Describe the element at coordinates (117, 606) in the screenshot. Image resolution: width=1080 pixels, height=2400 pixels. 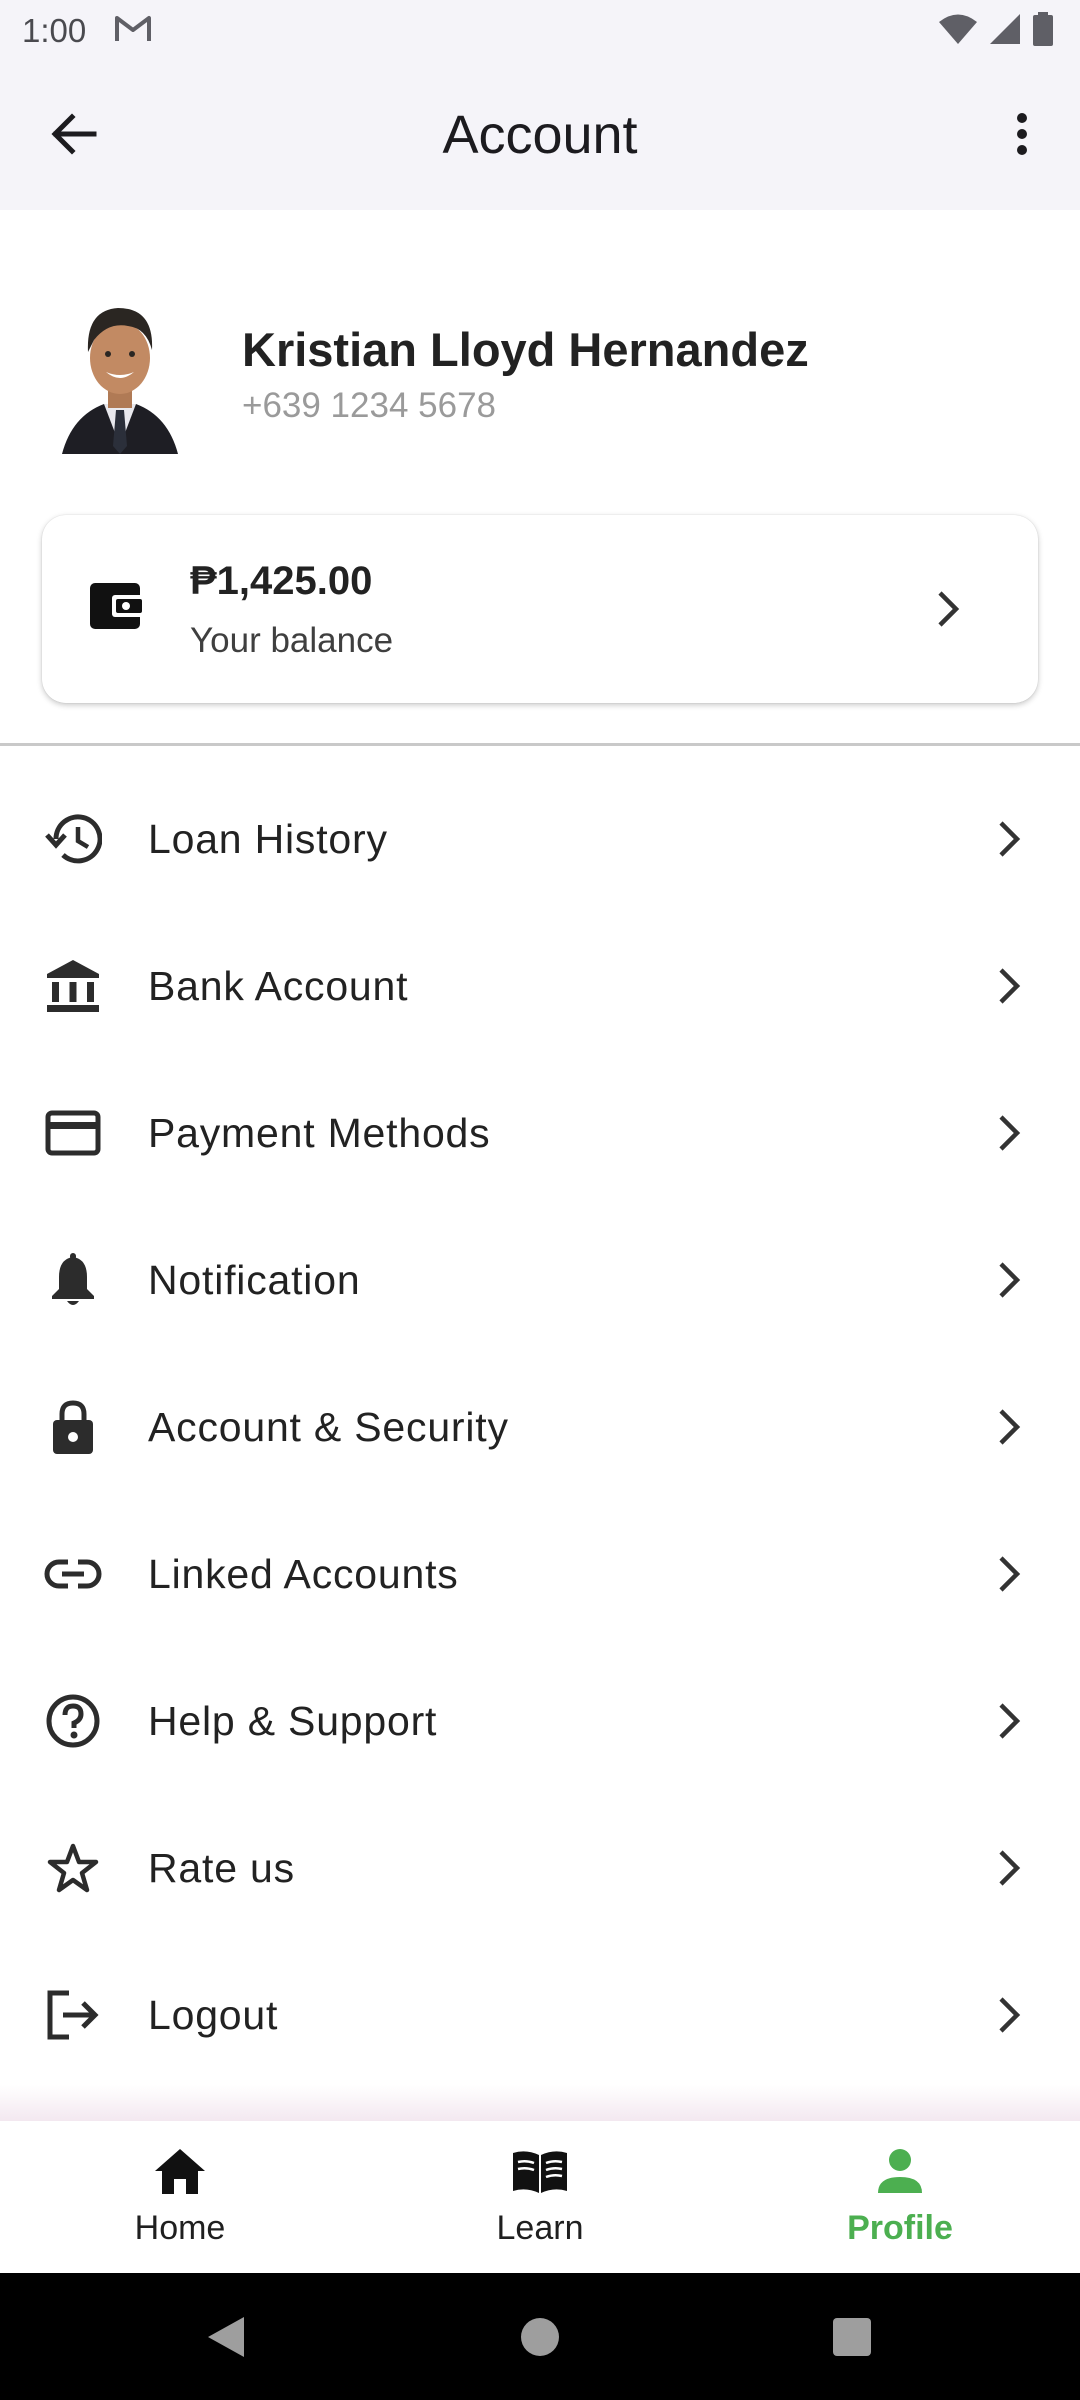
I see `wallet-icon` at that location.